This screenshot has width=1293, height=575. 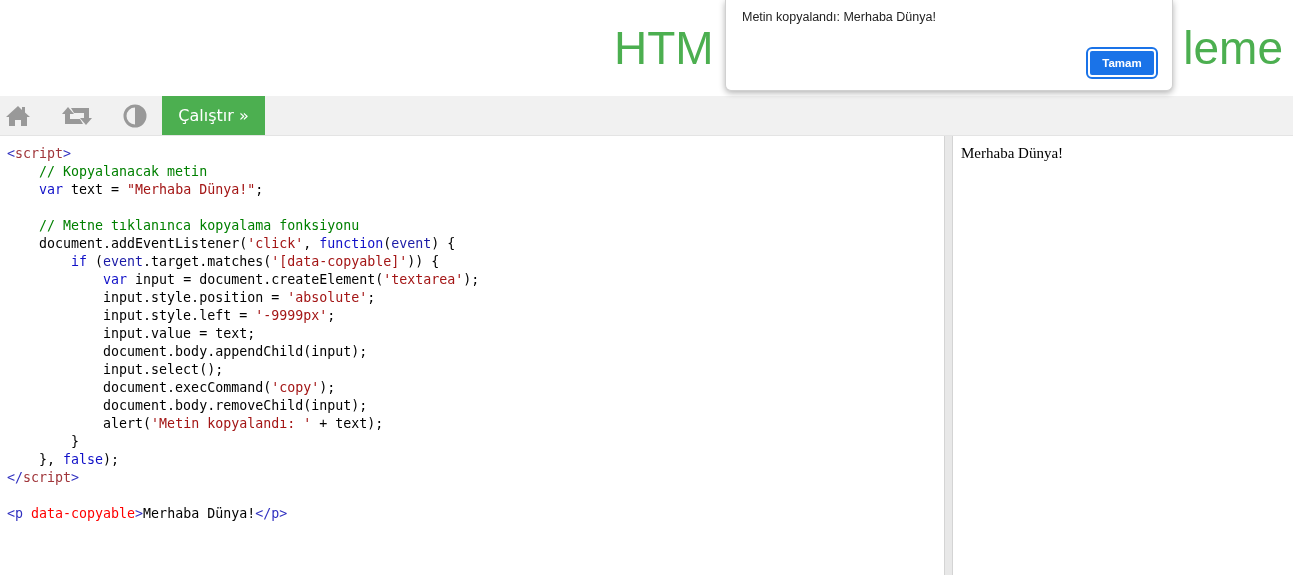 I want to click on code-line: document.body.appendChild(input);, so click(x=235, y=352).